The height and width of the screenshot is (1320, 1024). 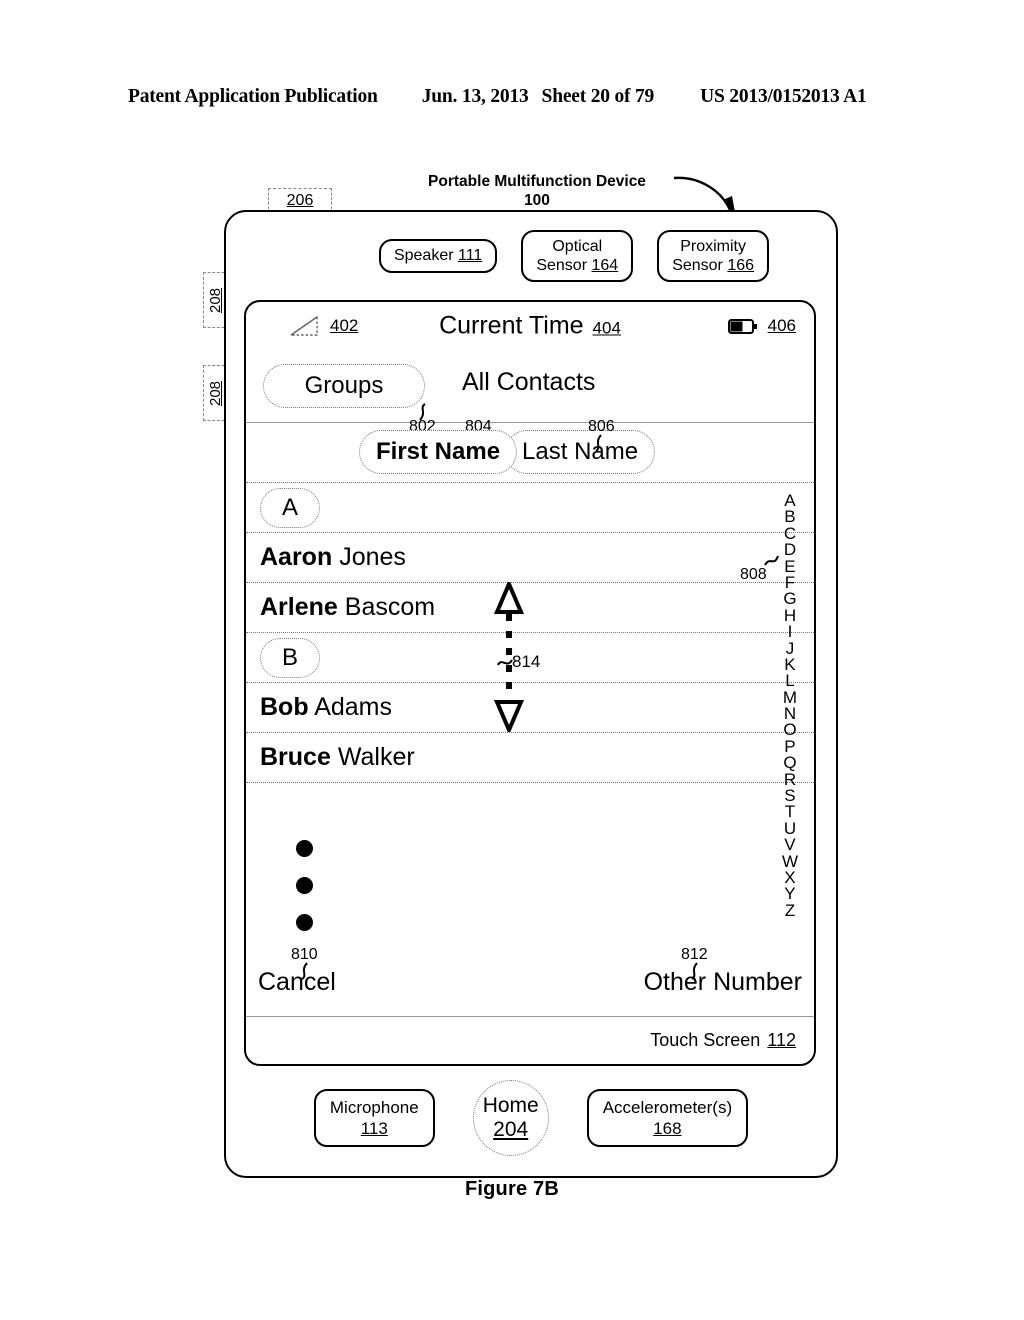 What do you see at coordinates (530, 558) in the screenshot?
I see `list-item-aaron-jones: Aaron Jones` at bounding box center [530, 558].